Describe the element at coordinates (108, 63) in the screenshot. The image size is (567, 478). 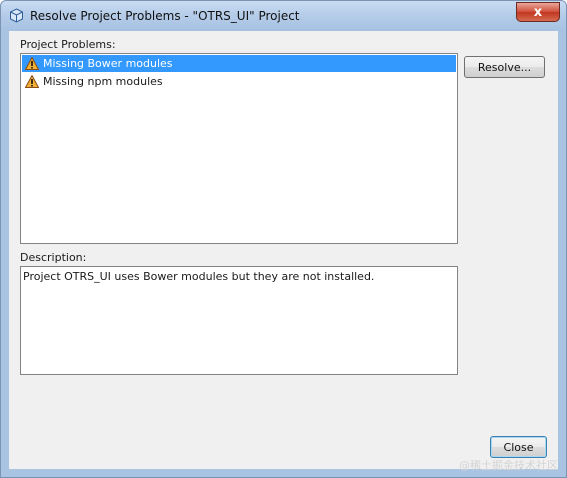
I see `list-item-label: Missing Bower modules` at that location.